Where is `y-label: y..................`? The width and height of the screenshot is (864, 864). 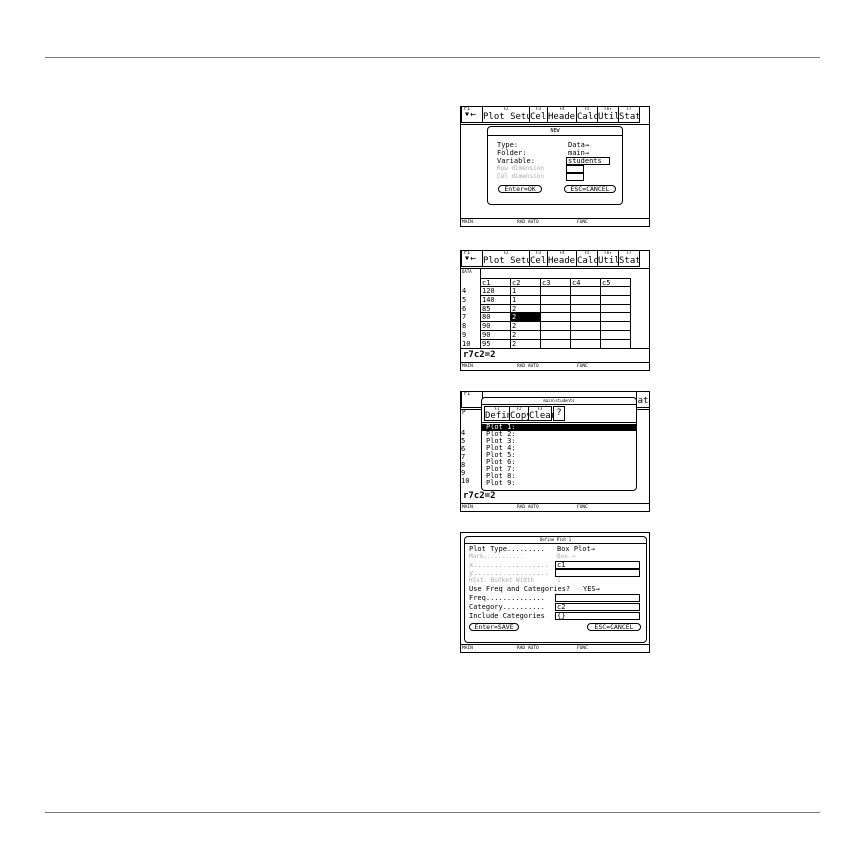
y-label: y.................. is located at coordinates (509, 573).